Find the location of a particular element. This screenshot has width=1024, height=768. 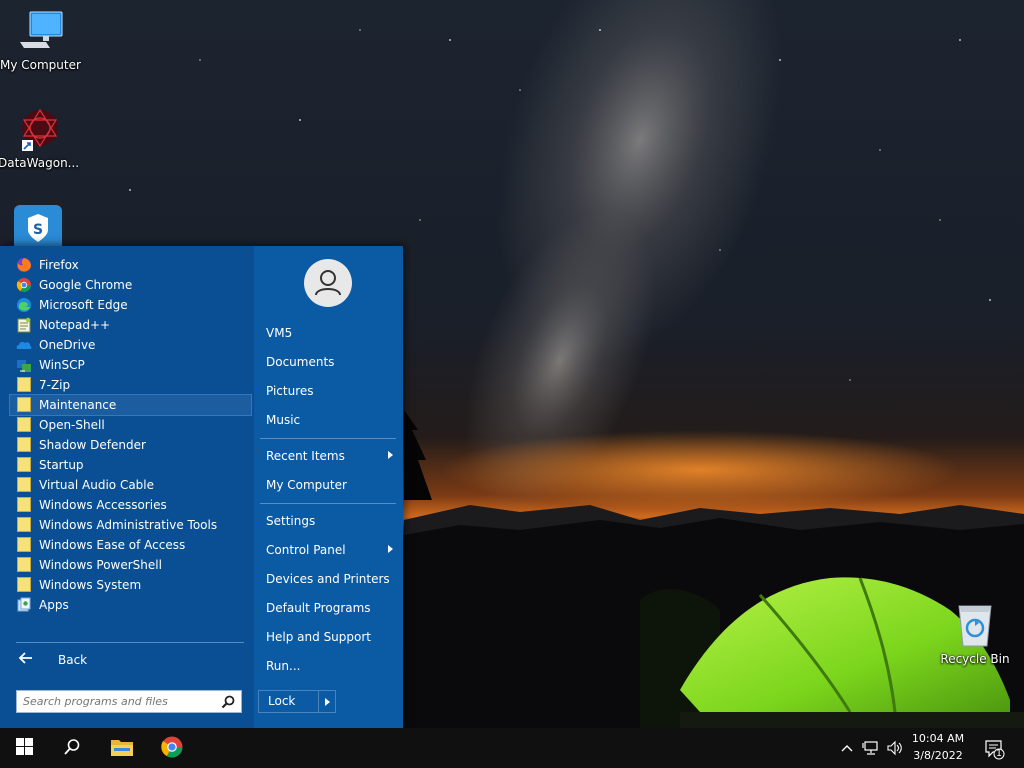

places-item-help-and-support: Help and Support is located at coordinates (328, 637).